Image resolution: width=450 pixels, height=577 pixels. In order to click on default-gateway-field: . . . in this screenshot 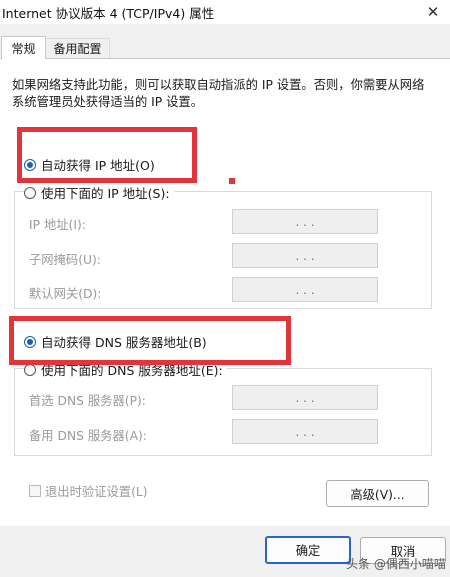, I will do `click(305, 289)`.